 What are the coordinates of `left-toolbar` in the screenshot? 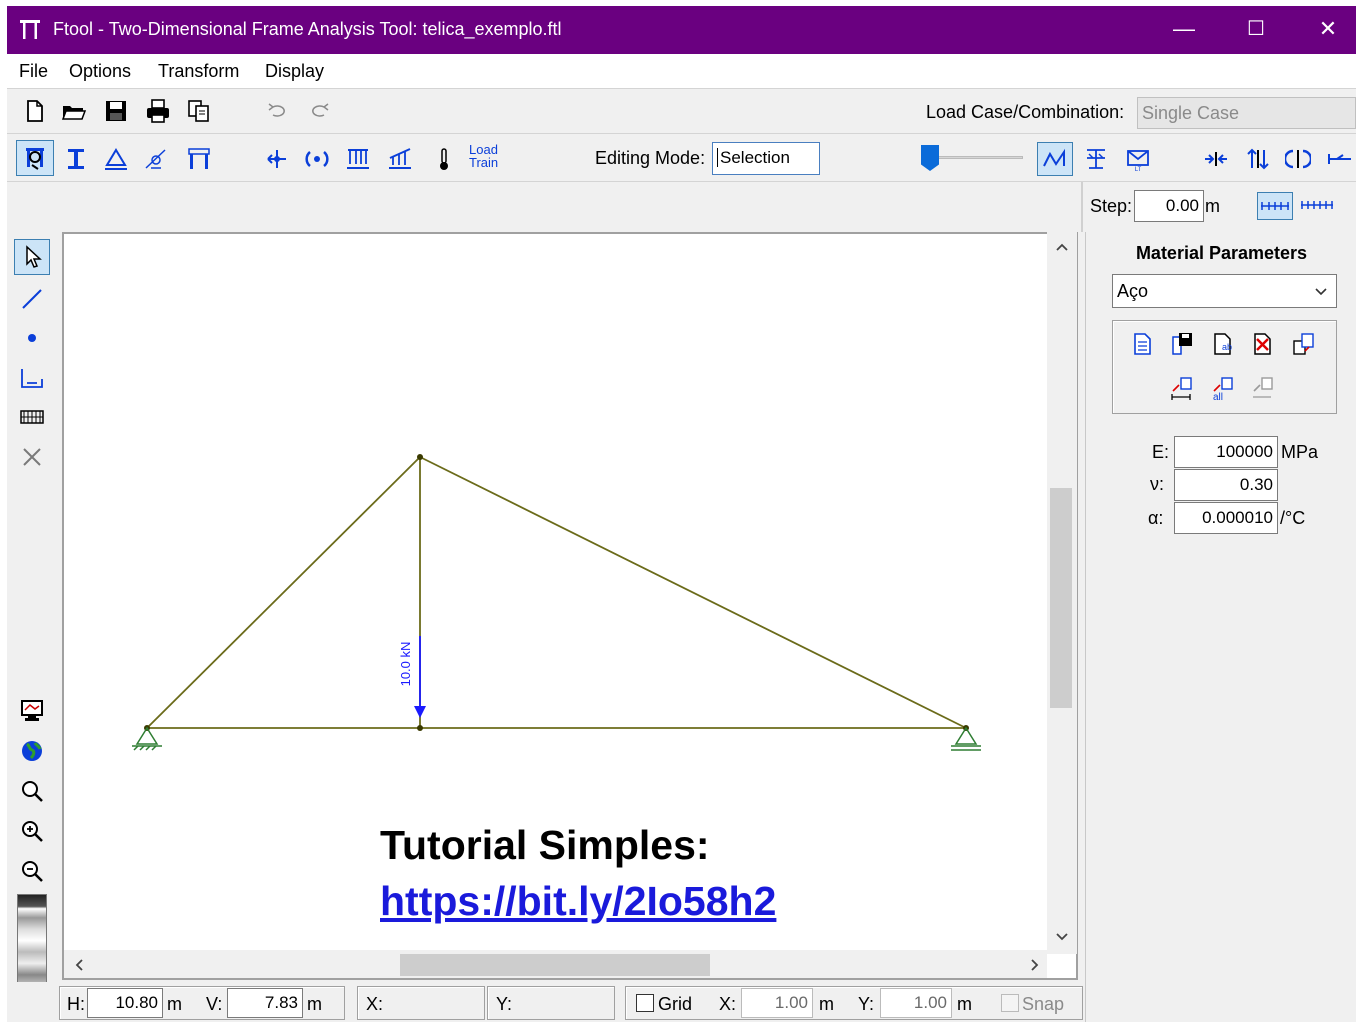 It's located at (32, 627).